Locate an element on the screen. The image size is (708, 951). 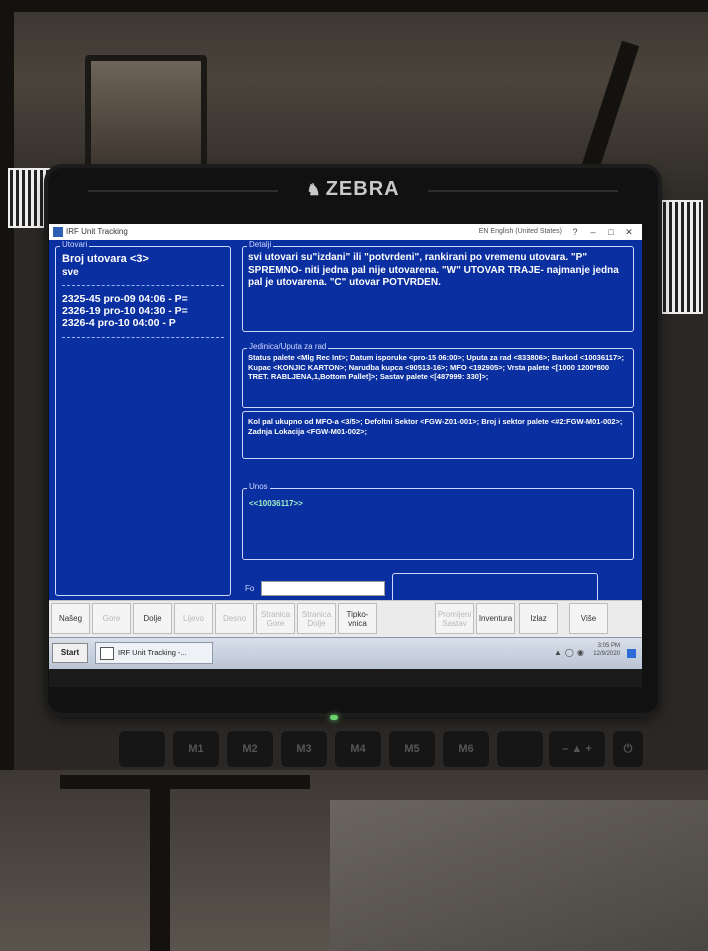
desno-button: Desno is located at coordinates (234, 618).